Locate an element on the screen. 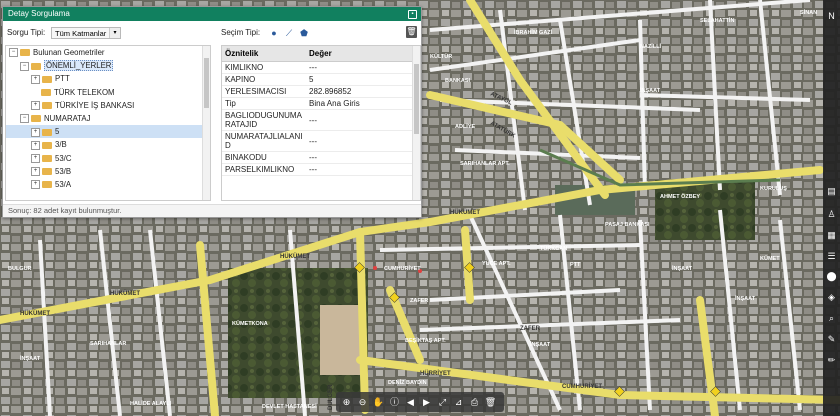 This screenshot has height=416, width=840. map-label-hurriyet: HÜRRİYET is located at coordinates (435, 373).